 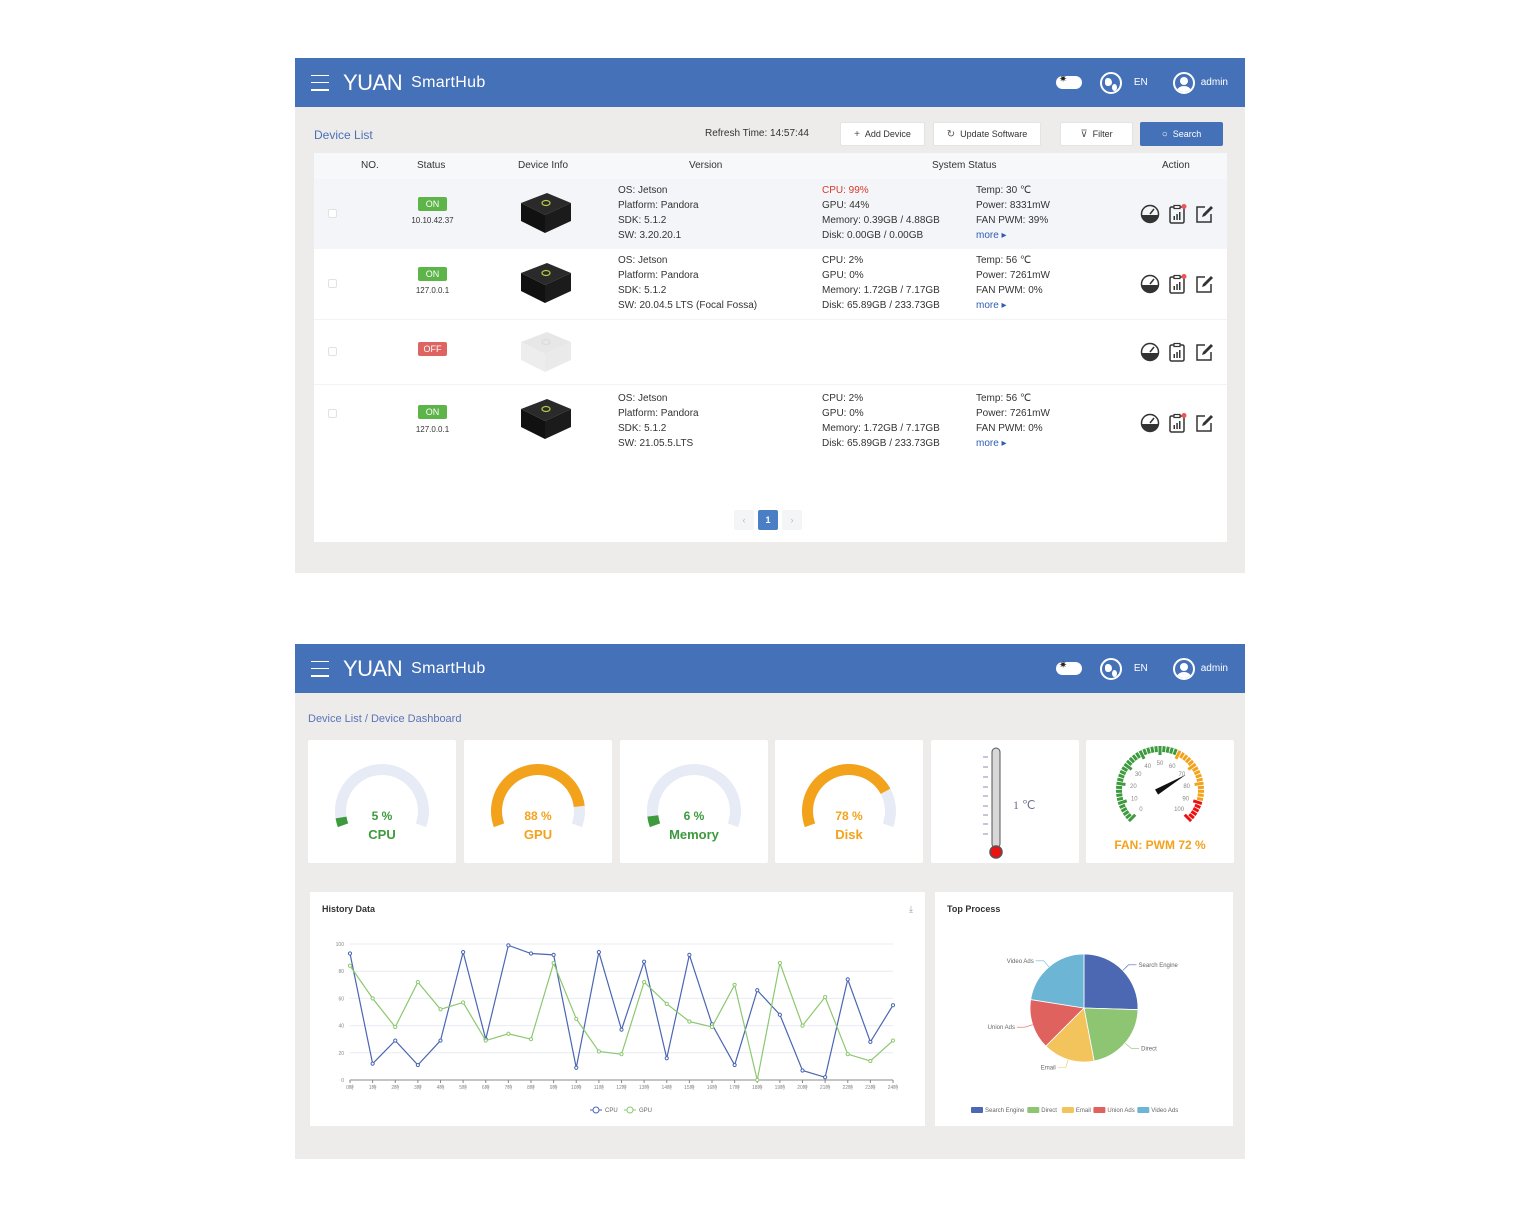 I want to click on gpu-gauge-card: 88 % GPU, so click(x=538, y=801).